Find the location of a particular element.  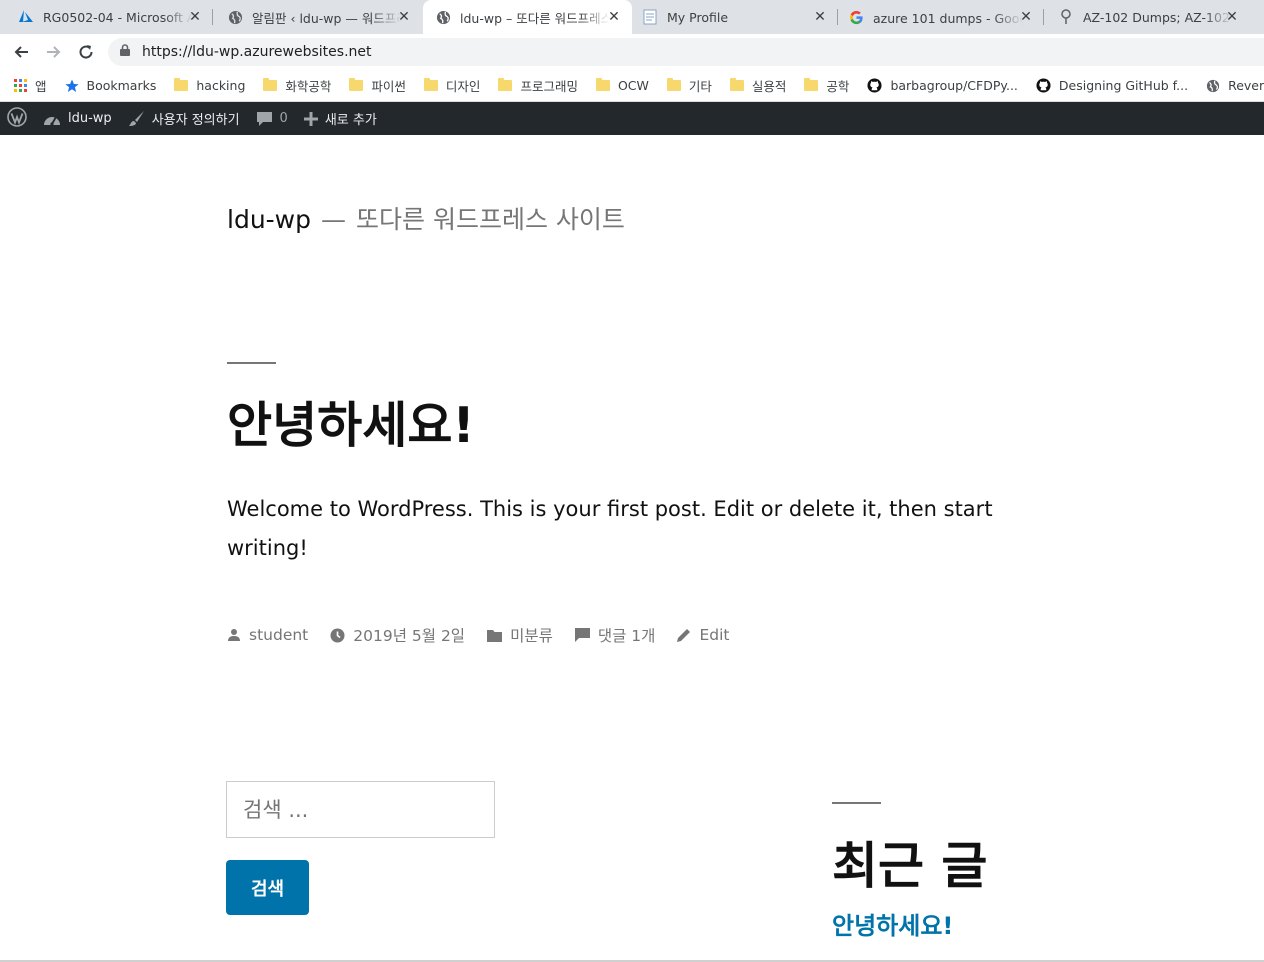

post-comments-text: 댓글 1개 is located at coordinates (626, 636).